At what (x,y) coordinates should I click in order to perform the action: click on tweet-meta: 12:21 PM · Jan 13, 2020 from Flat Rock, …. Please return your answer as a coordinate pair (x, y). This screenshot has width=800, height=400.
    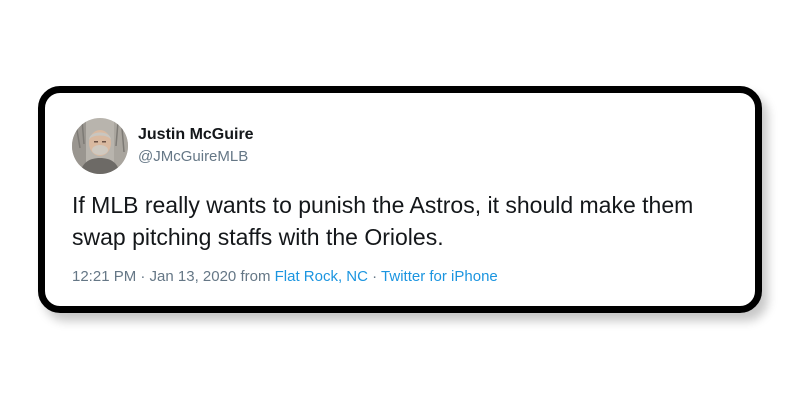
    Looking at the image, I should click on (285, 276).